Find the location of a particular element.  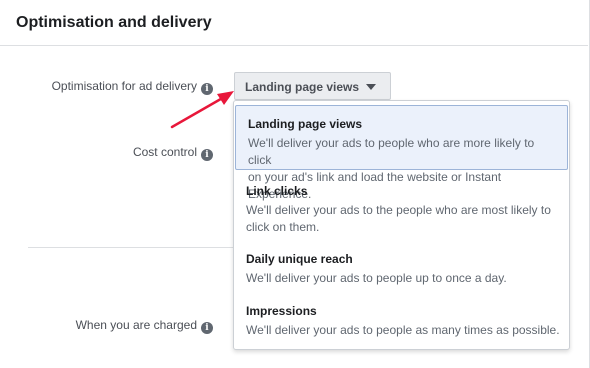

cost-control-row: Cost control i is located at coordinates (173, 153).